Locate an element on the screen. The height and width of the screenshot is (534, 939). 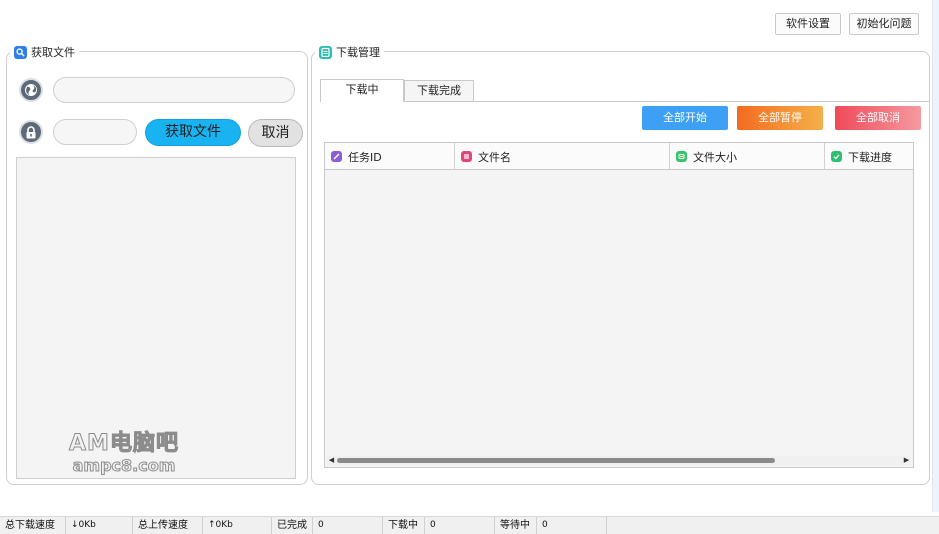
watermark-logo: AM电脑吧 ampc8.com is located at coordinates (124, 453).